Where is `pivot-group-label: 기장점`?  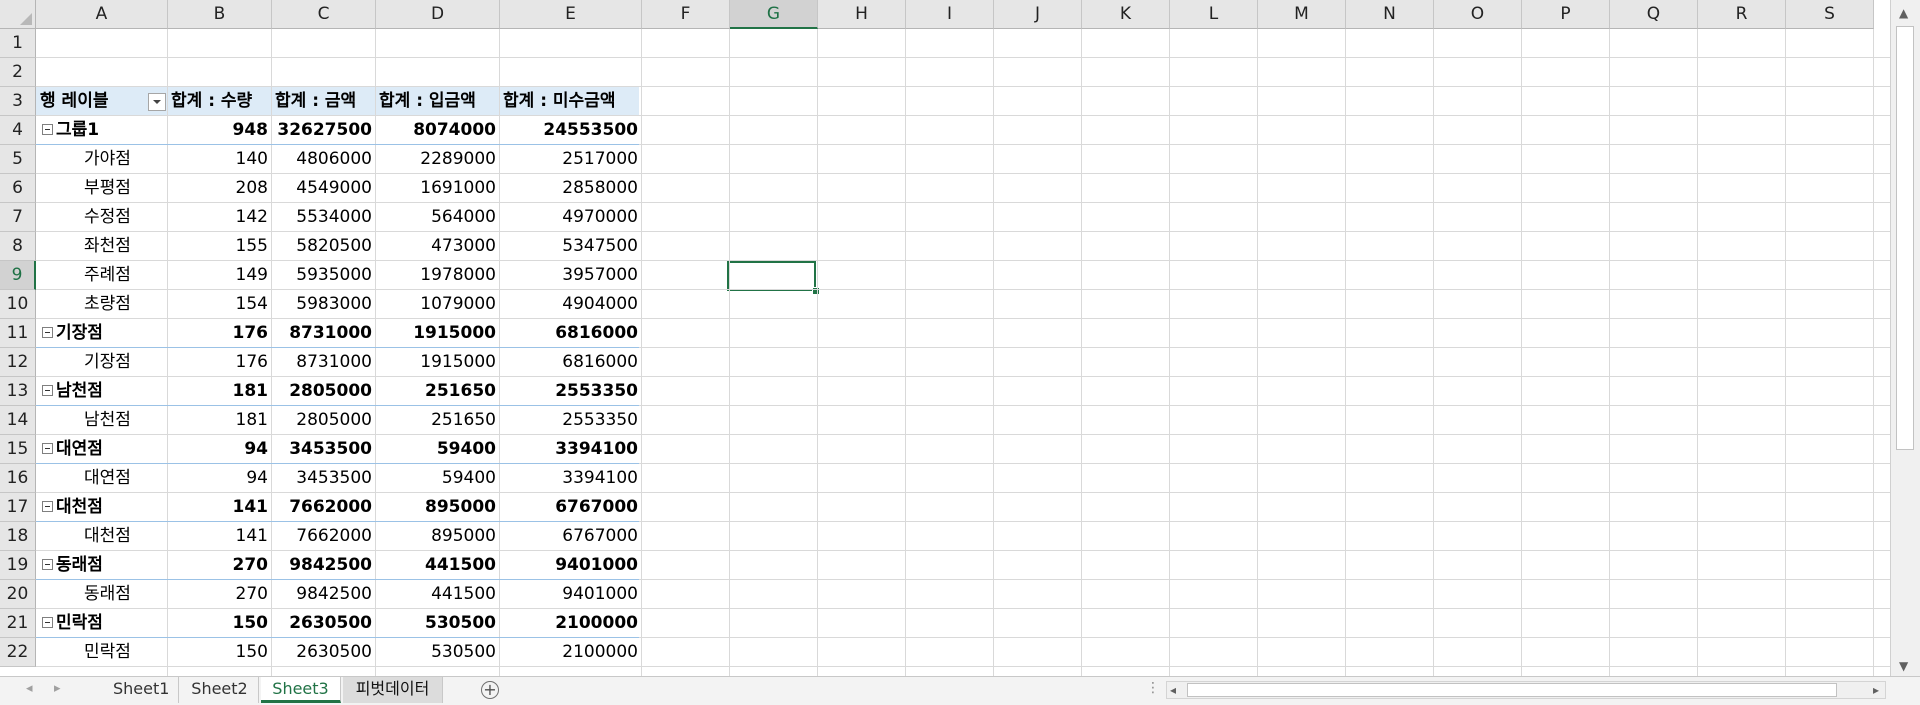
pivot-group-label: 기장점 is located at coordinates (102, 333).